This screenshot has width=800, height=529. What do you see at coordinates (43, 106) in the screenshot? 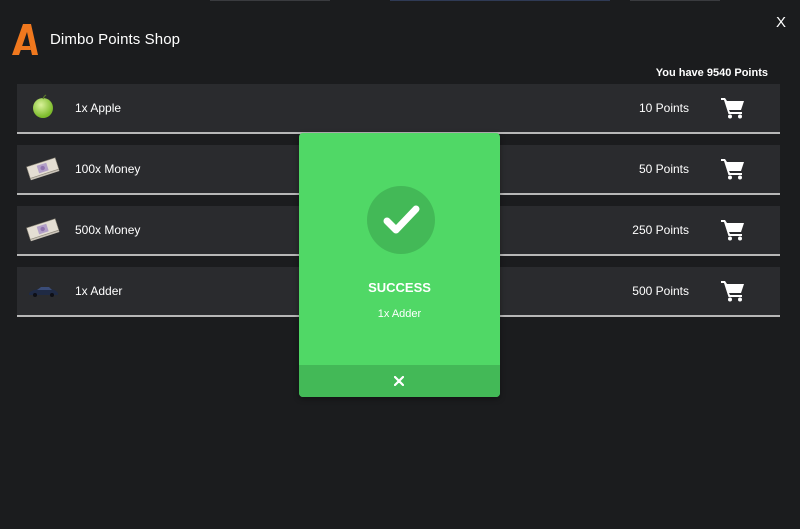
I see `apple-icon` at bounding box center [43, 106].